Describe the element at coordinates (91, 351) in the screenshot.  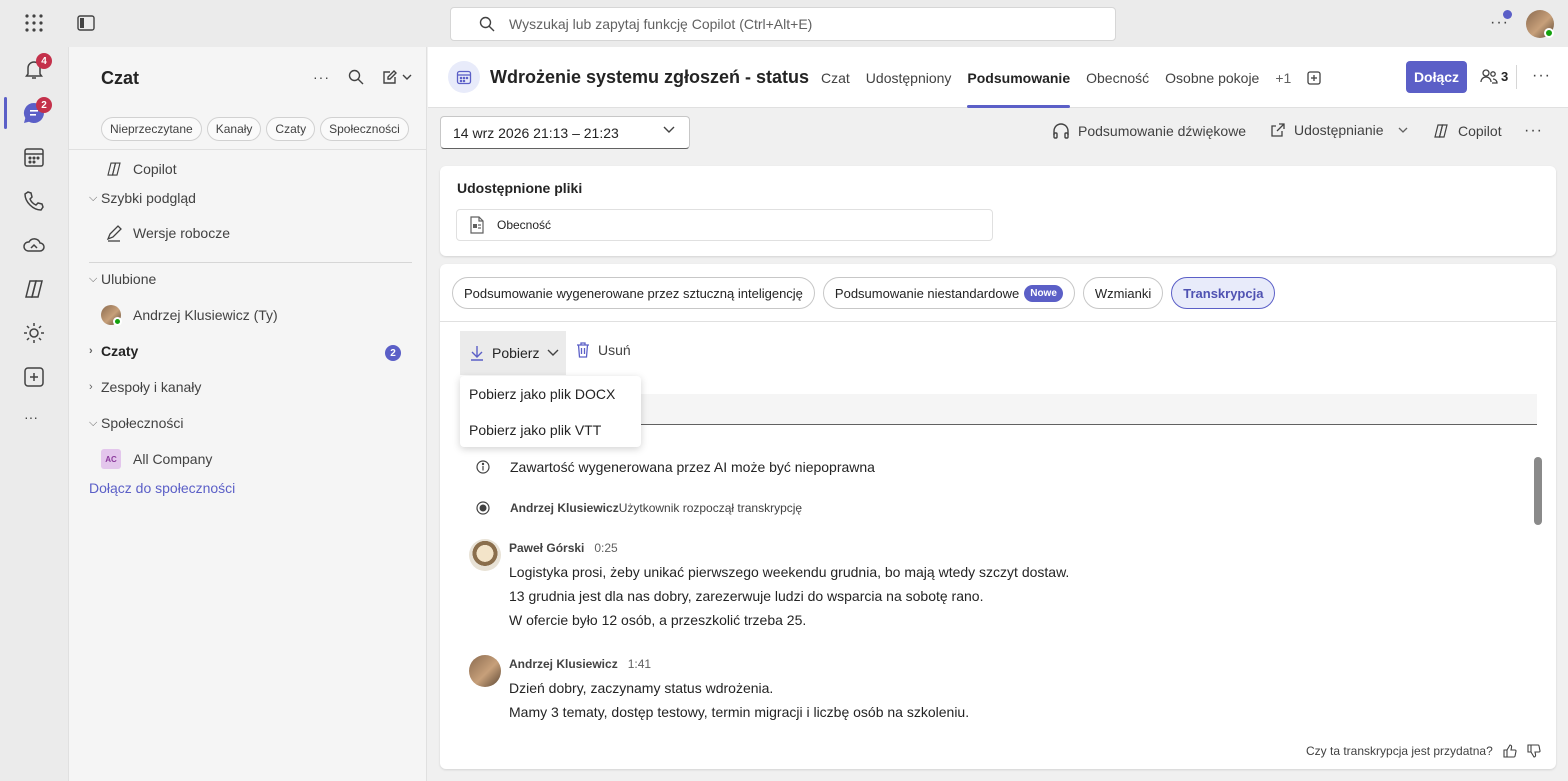
I see `chevron-right-icon: ›` at that location.